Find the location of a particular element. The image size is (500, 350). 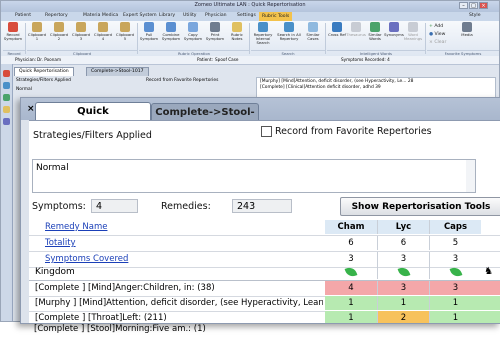

show-repertorisation-tools-button: Show Repertorisation Tools is located at coordinates (420, 206).